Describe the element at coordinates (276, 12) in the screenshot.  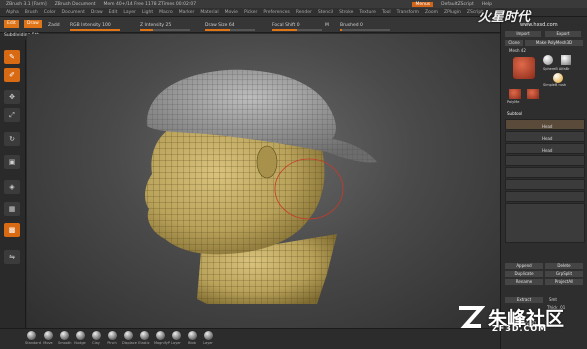
I see `menu-preferences: Preferences` at that location.